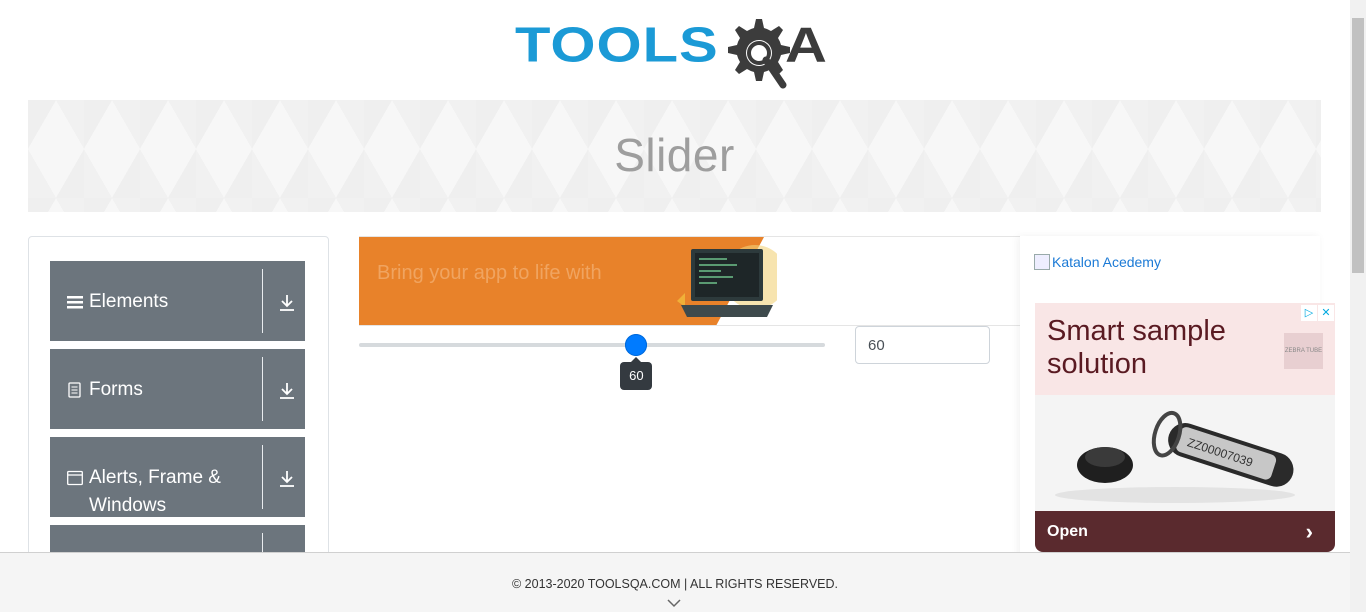 The image size is (1366, 612). Describe the element at coordinates (806, 45) in the screenshot. I see `logo-a: A` at that location.